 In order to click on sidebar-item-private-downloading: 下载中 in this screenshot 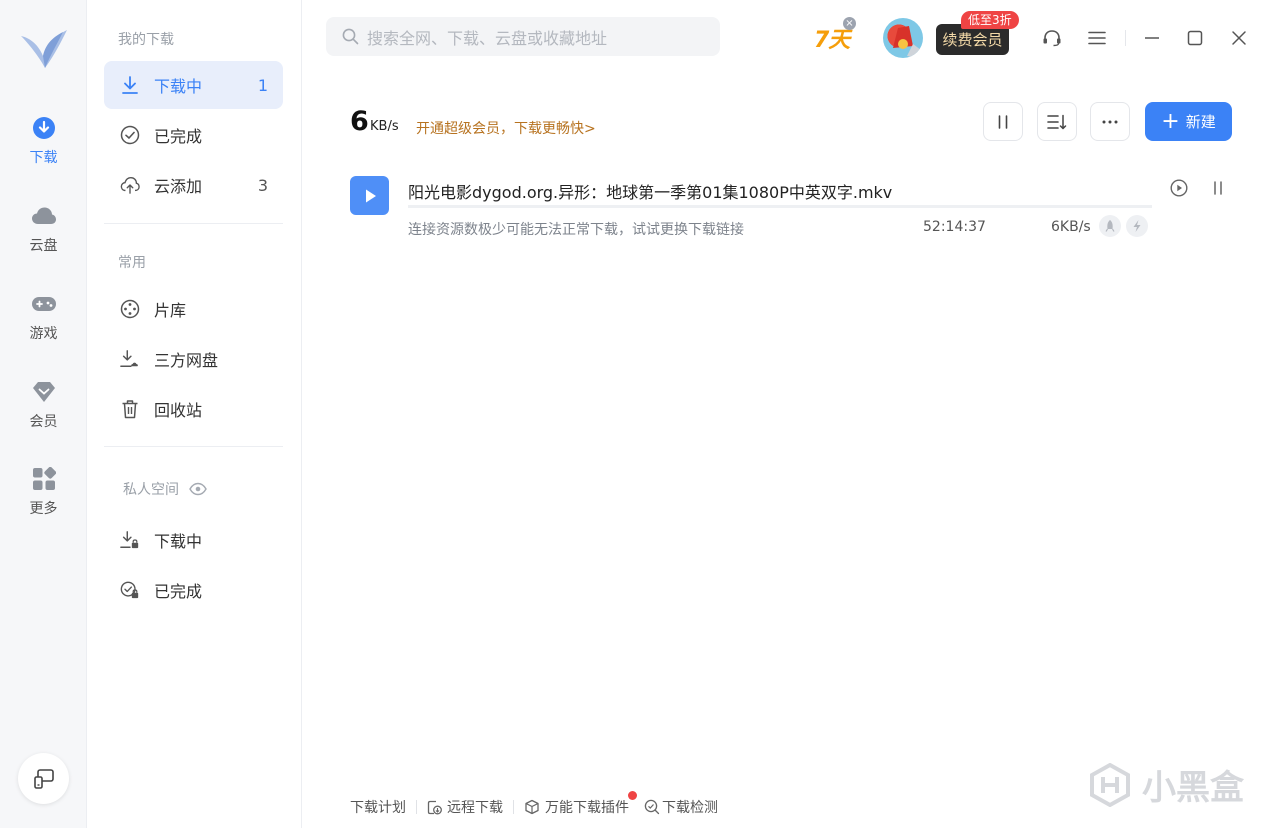, I will do `click(193, 540)`.